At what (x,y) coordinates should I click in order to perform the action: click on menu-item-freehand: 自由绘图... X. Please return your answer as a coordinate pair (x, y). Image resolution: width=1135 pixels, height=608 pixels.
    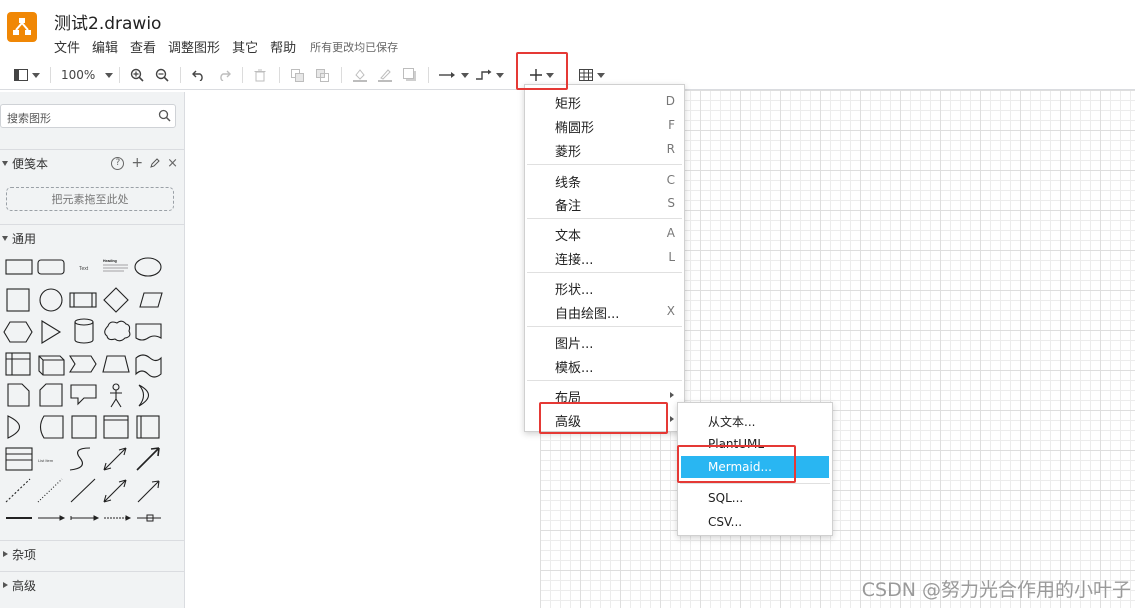
    Looking at the image, I should click on (604, 311).